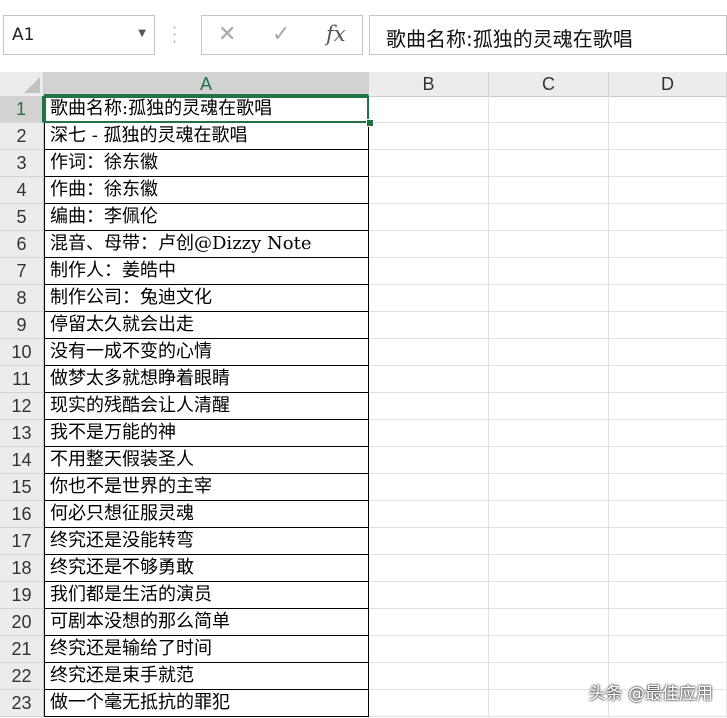 The image size is (727, 718). Describe the element at coordinates (22, 352) in the screenshot. I see `row-header: 10` at that location.